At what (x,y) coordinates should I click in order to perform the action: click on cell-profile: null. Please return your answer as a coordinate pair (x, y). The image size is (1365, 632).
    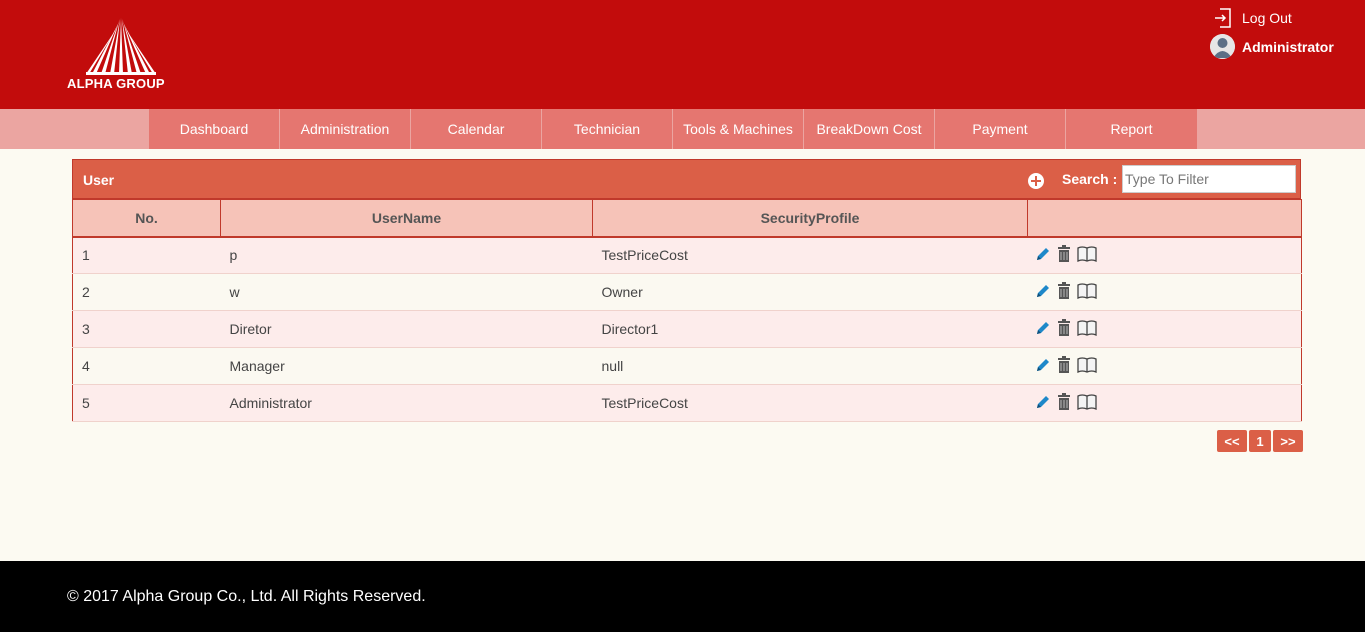
    Looking at the image, I should click on (810, 366).